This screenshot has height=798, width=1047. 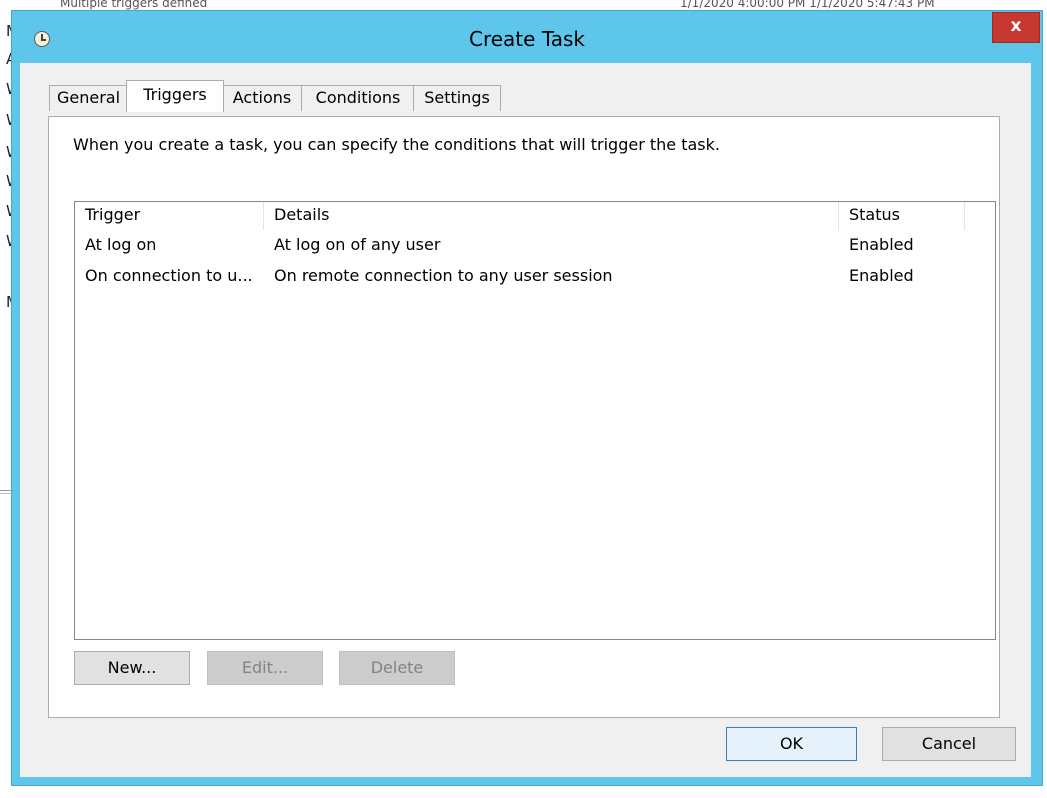 What do you see at coordinates (551, 216) in the screenshot?
I see `column-header-details: Details` at bounding box center [551, 216].